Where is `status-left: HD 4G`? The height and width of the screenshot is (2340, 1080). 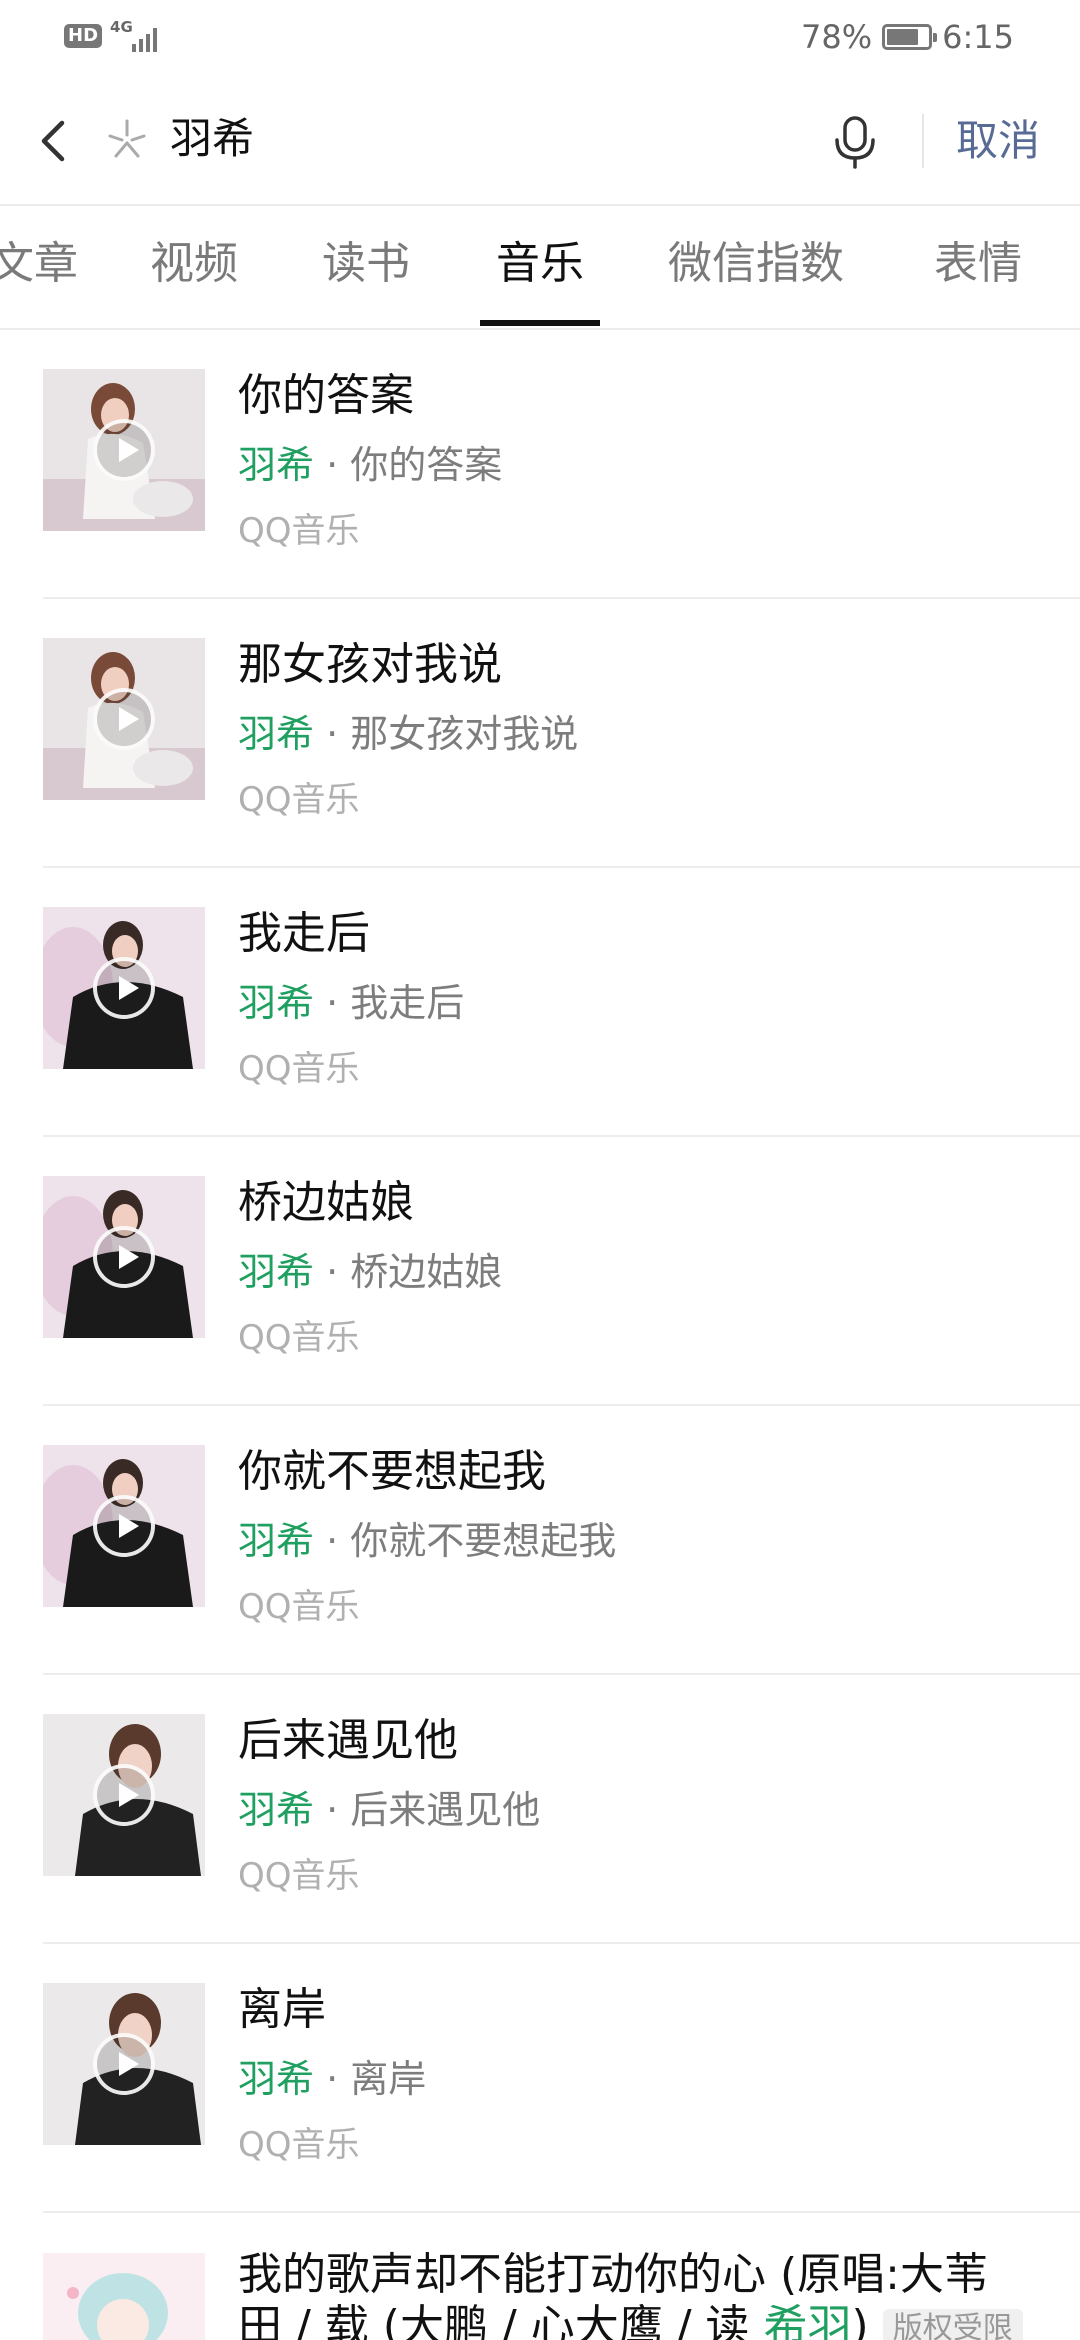
status-left: HD 4G is located at coordinates (113, 35).